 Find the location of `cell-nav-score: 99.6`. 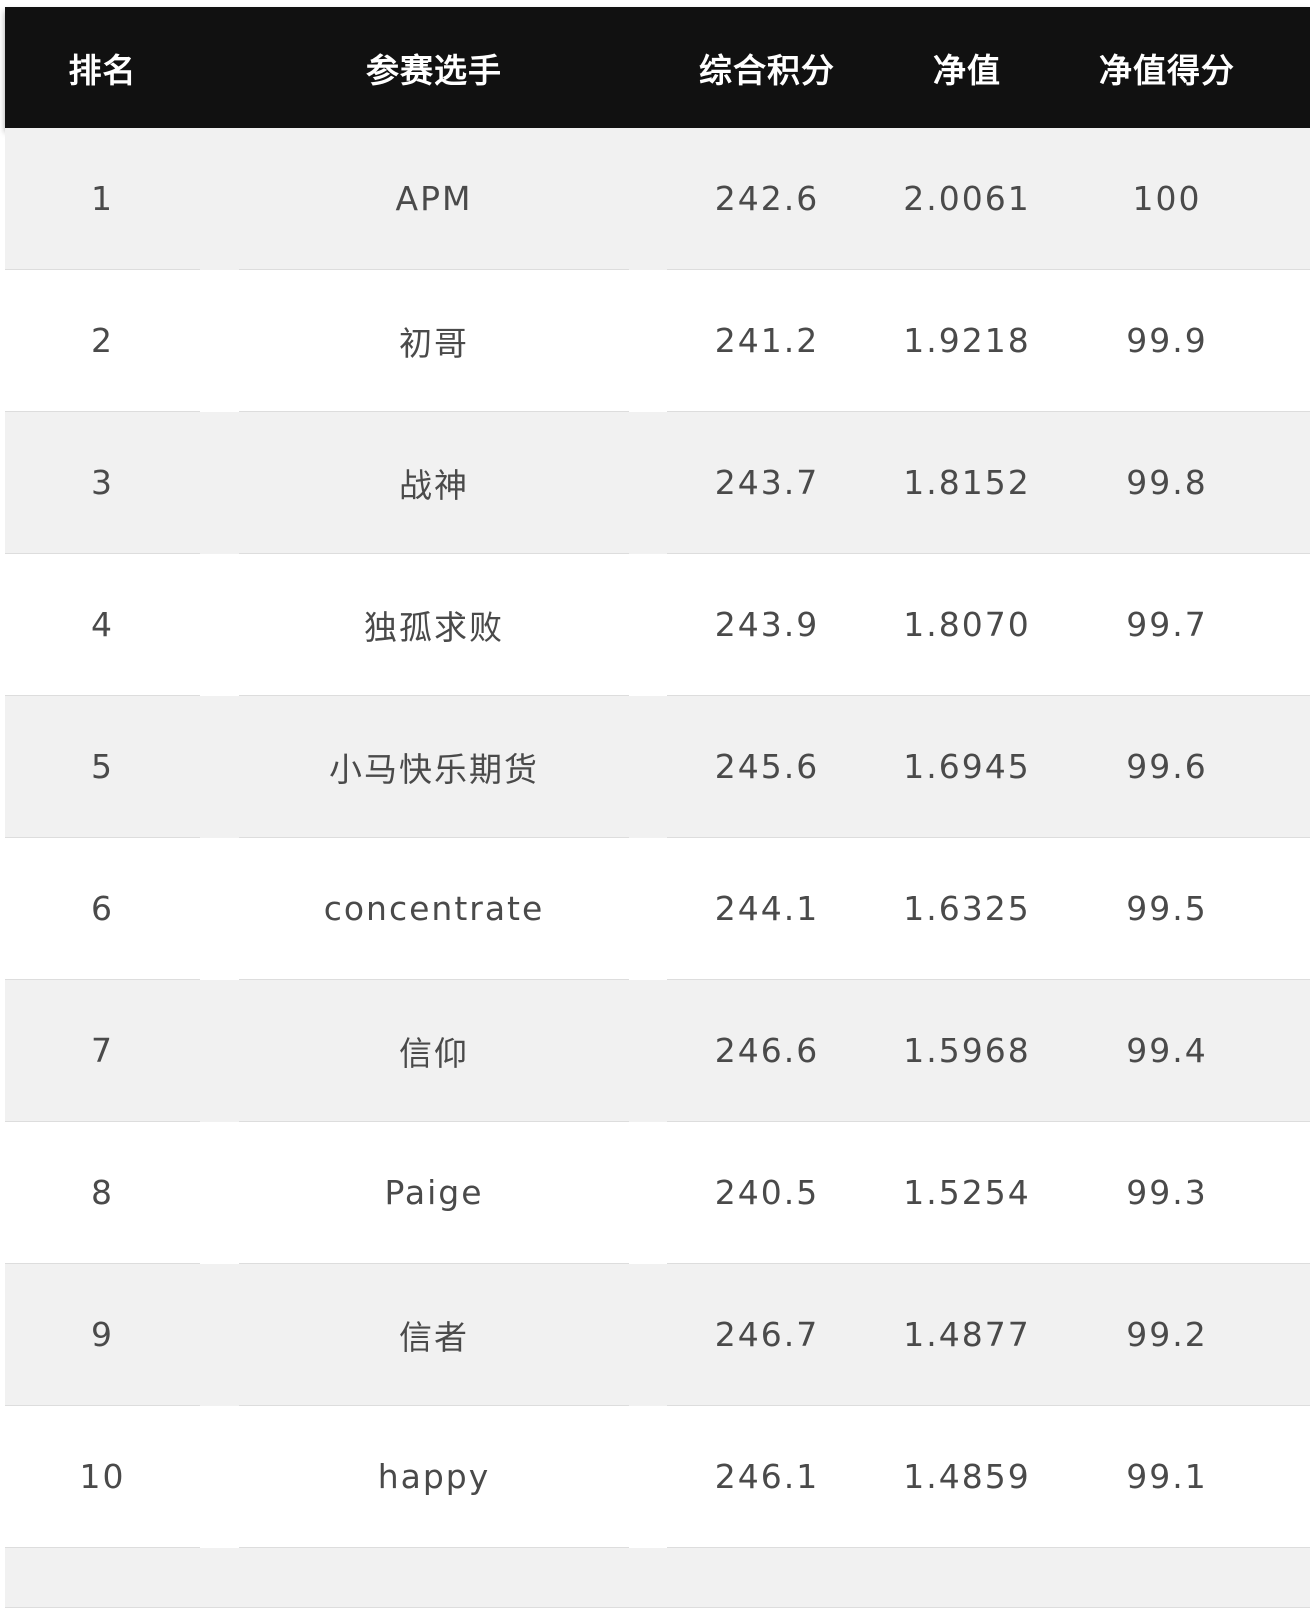

cell-nav-score: 99.6 is located at coordinates (1167, 766).